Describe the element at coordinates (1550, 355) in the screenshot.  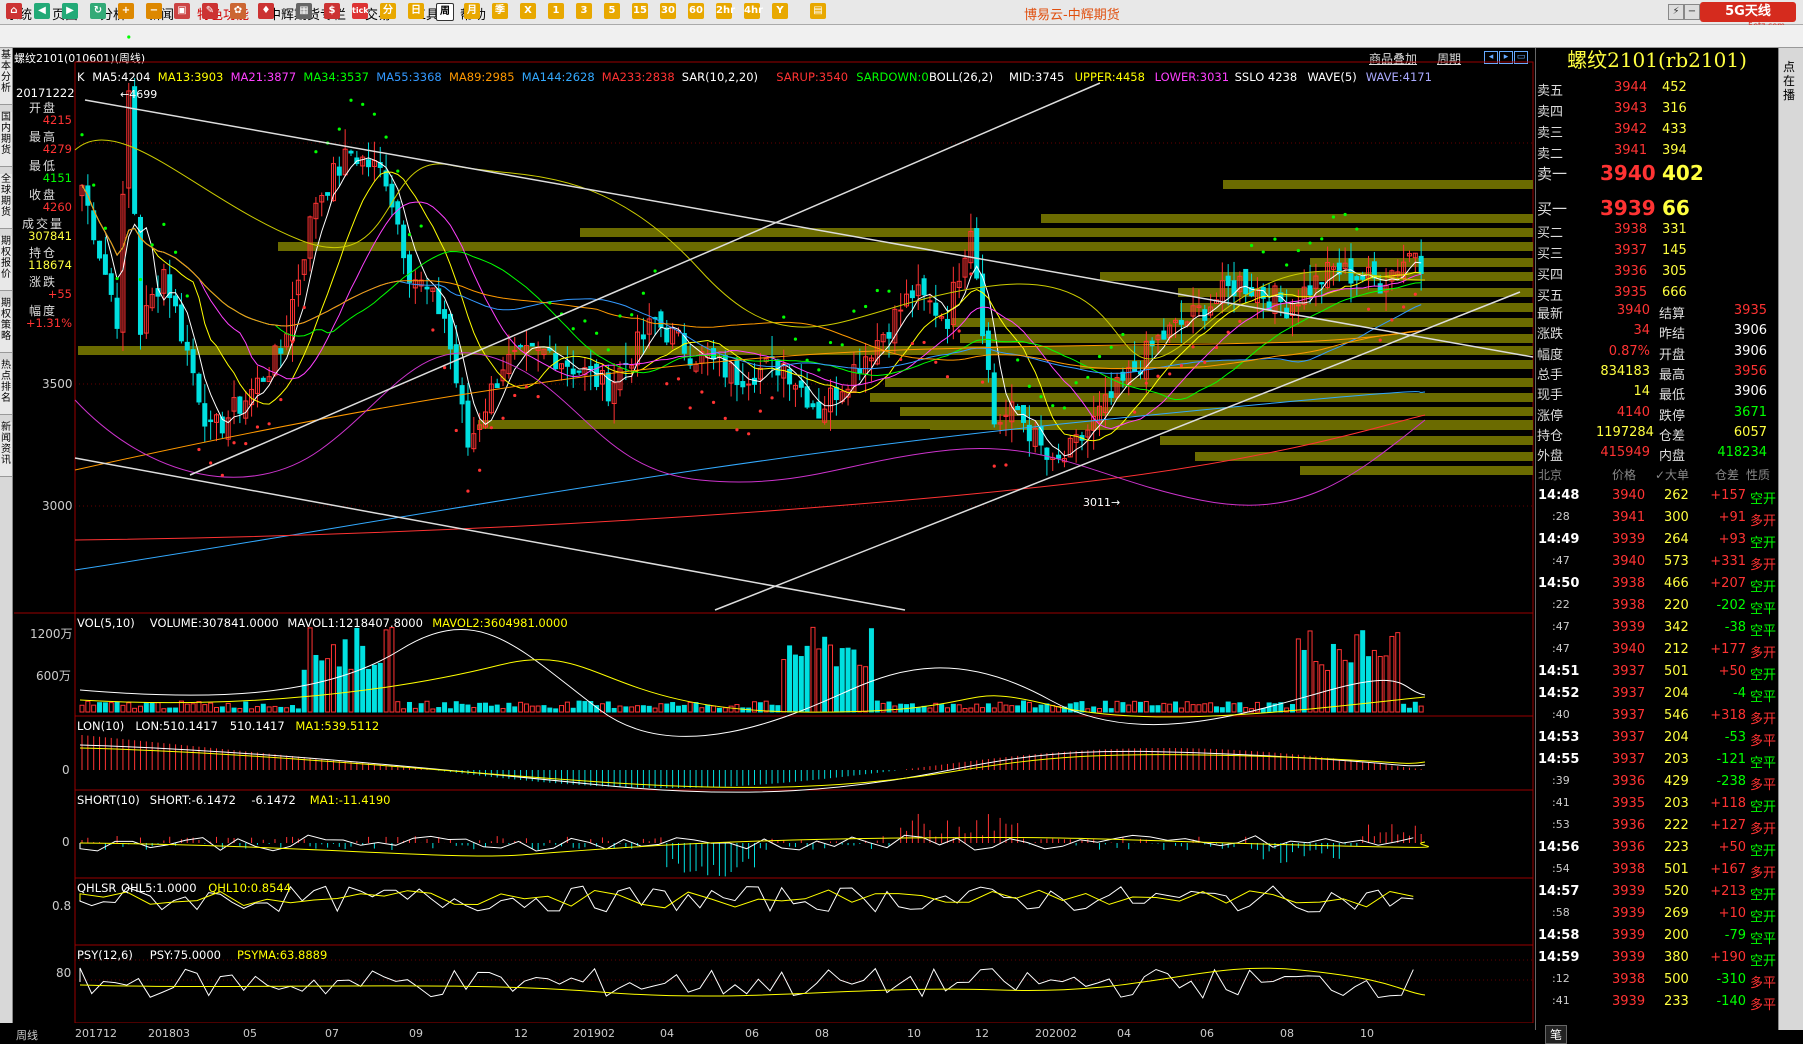
I see `stat-l1-2: 幅度` at that location.